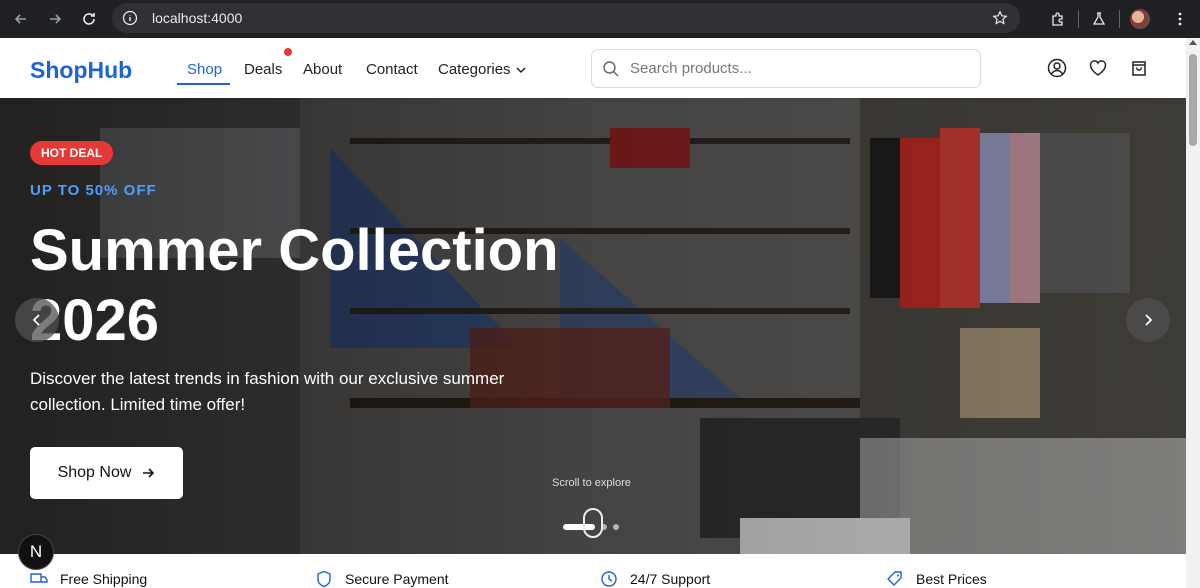  What do you see at coordinates (130, 18) in the screenshot?
I see `site-info-icon` at bounding box center [130, 18].